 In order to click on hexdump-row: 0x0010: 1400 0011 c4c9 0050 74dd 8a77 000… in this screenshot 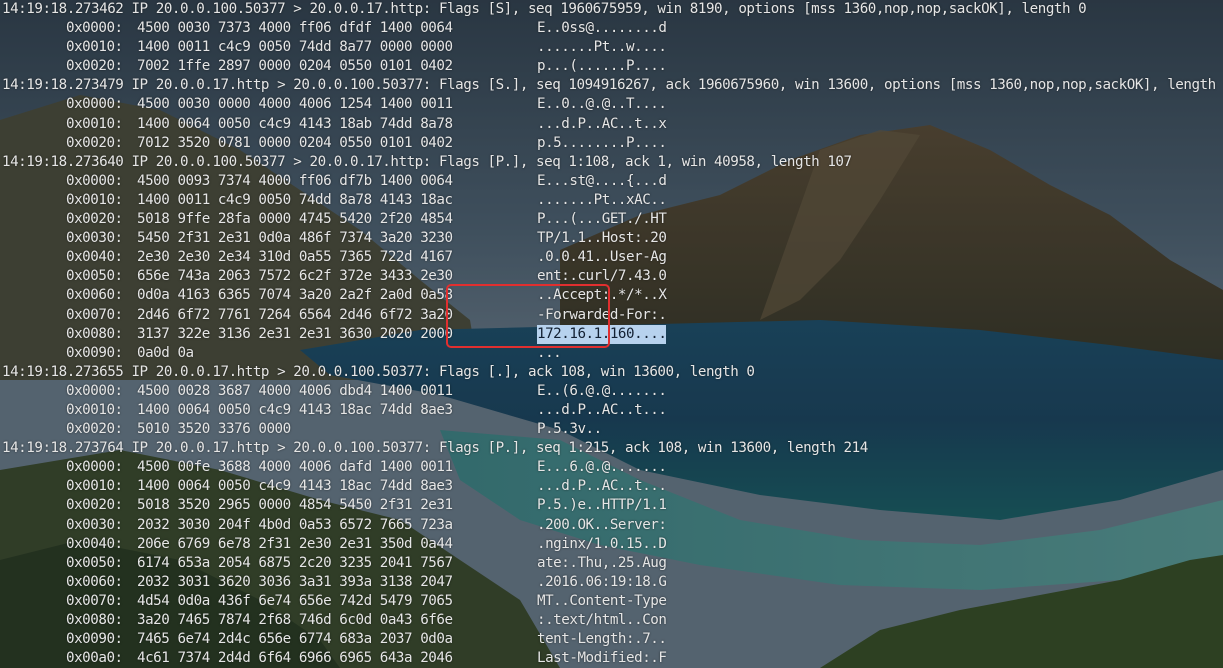, I will do `click(611, 47)`.